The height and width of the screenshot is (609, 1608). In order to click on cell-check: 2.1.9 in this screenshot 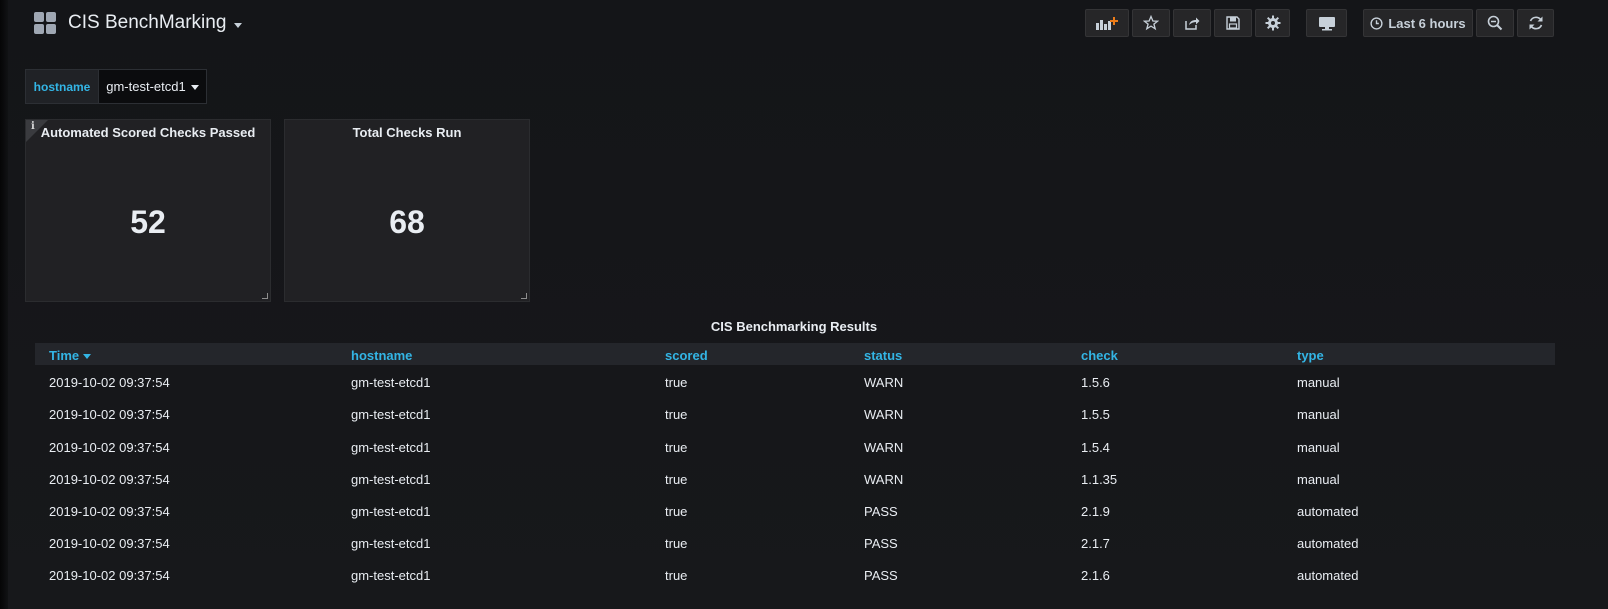, I will do `click(1095, 511)`.